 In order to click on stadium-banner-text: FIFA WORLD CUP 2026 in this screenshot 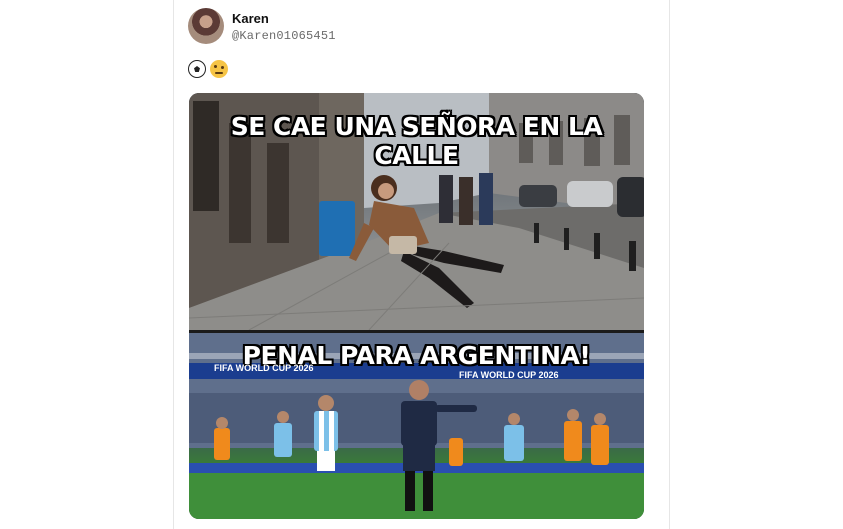, I will do `click(264, 368)`.